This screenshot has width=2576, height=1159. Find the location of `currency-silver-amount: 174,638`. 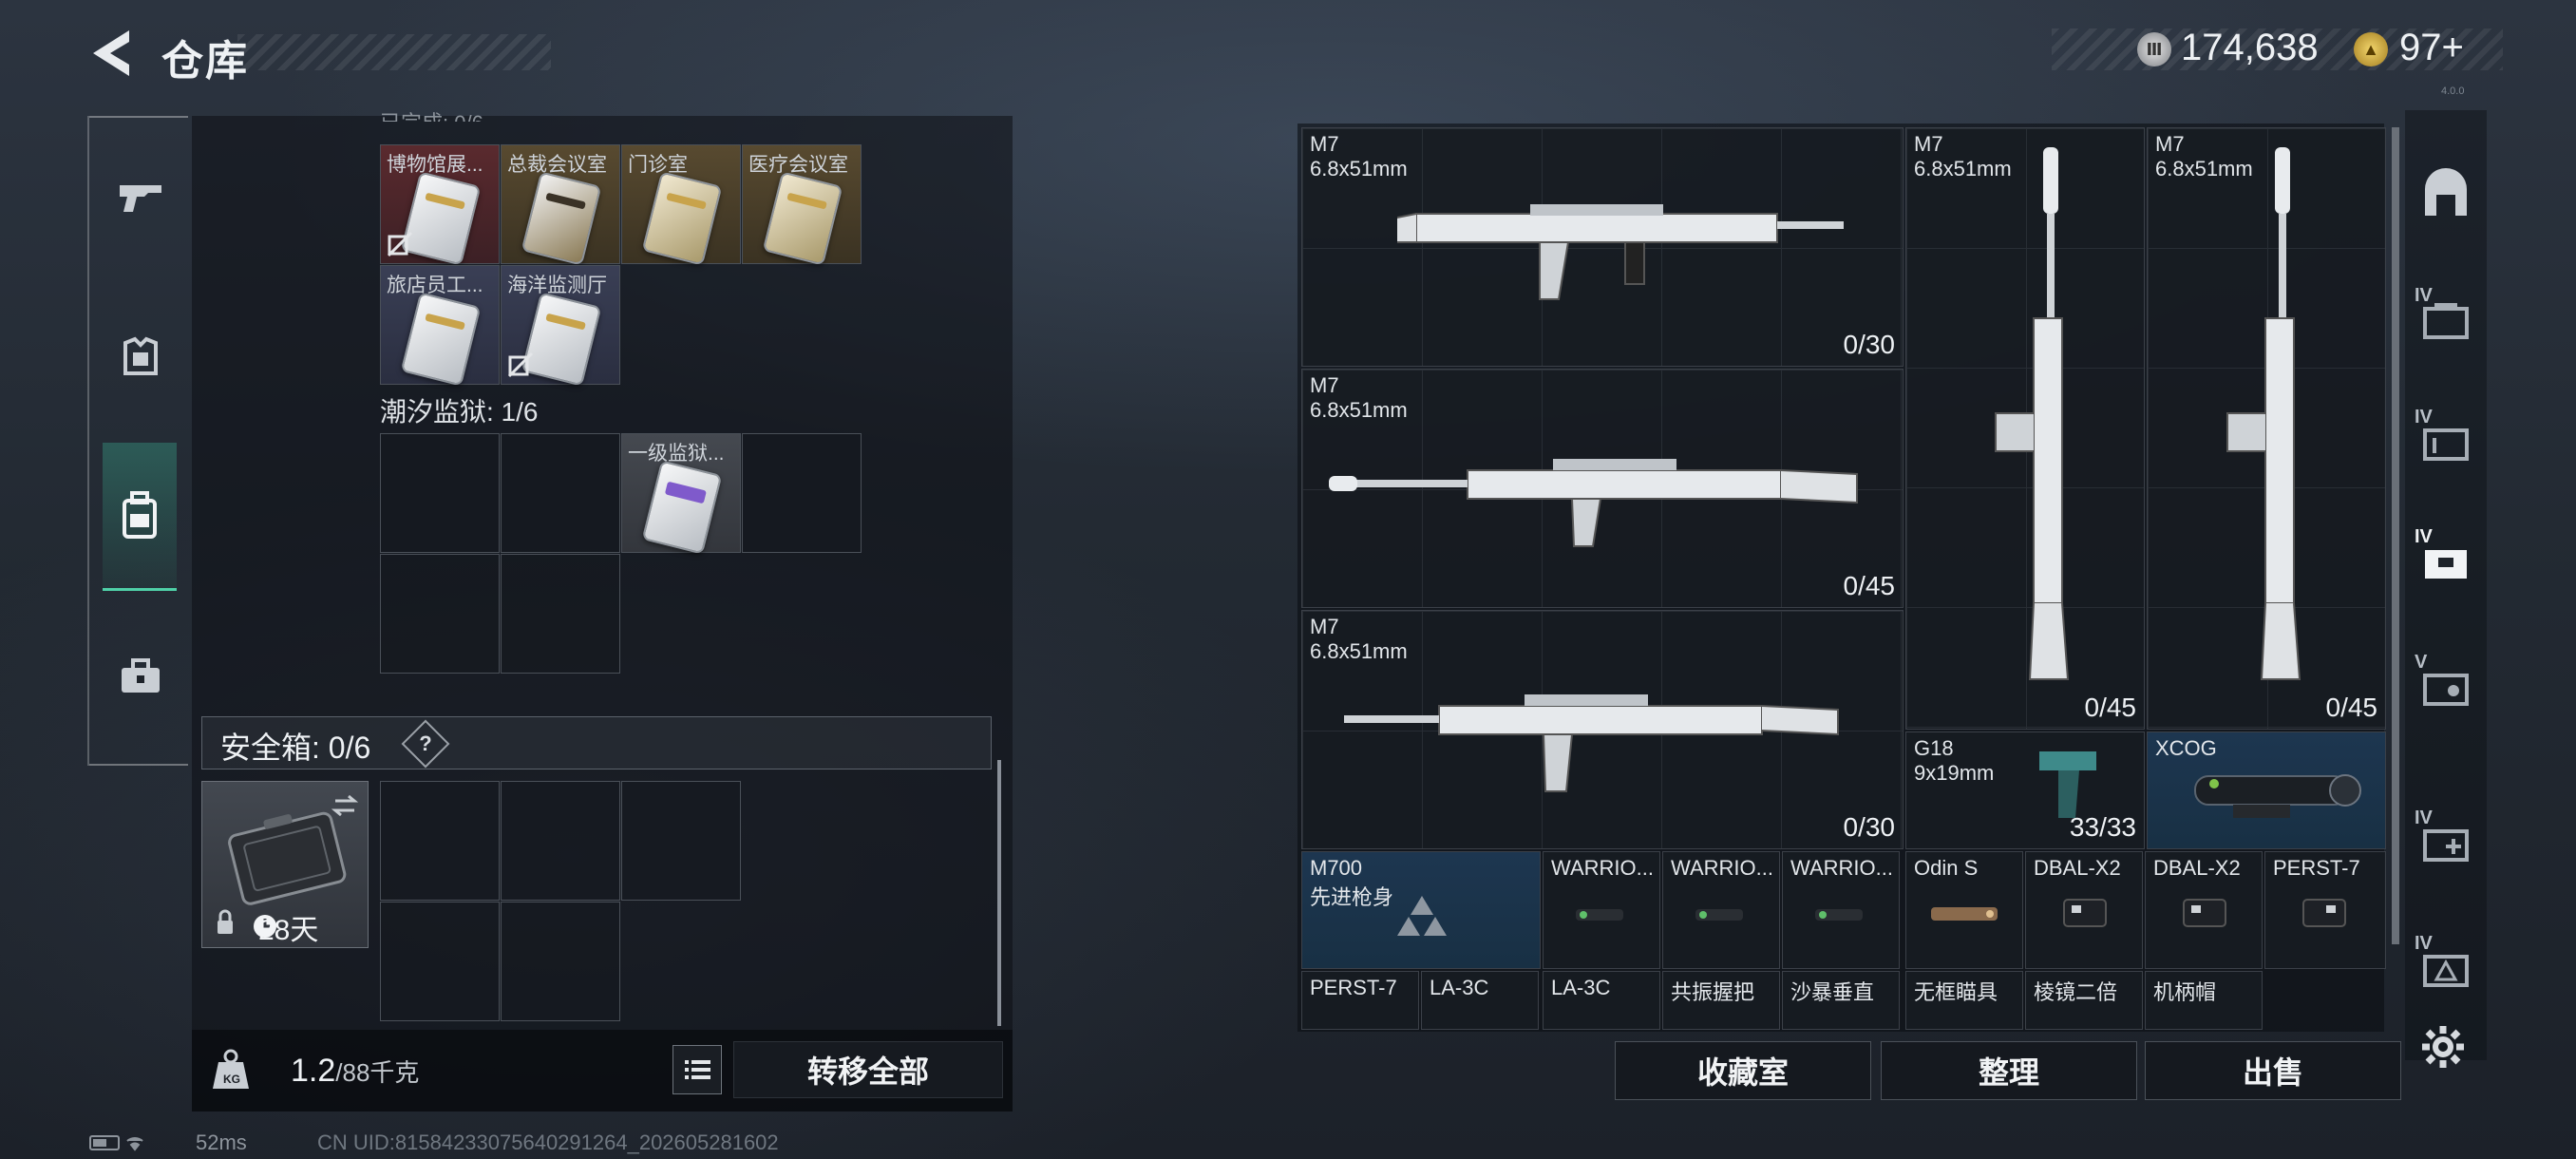

currency-silver-amount: 174,638 is located at coordinates (2250, 47).